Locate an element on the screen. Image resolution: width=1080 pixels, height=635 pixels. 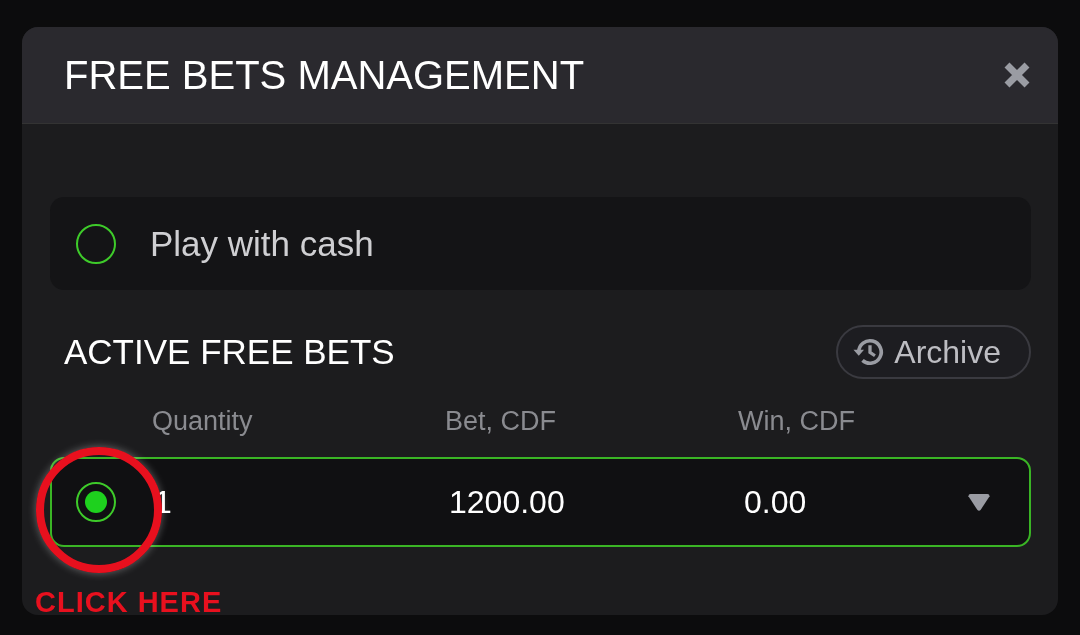
modal-title: FREE BETS MANAGEMENT is located at coordinates (324, 75).